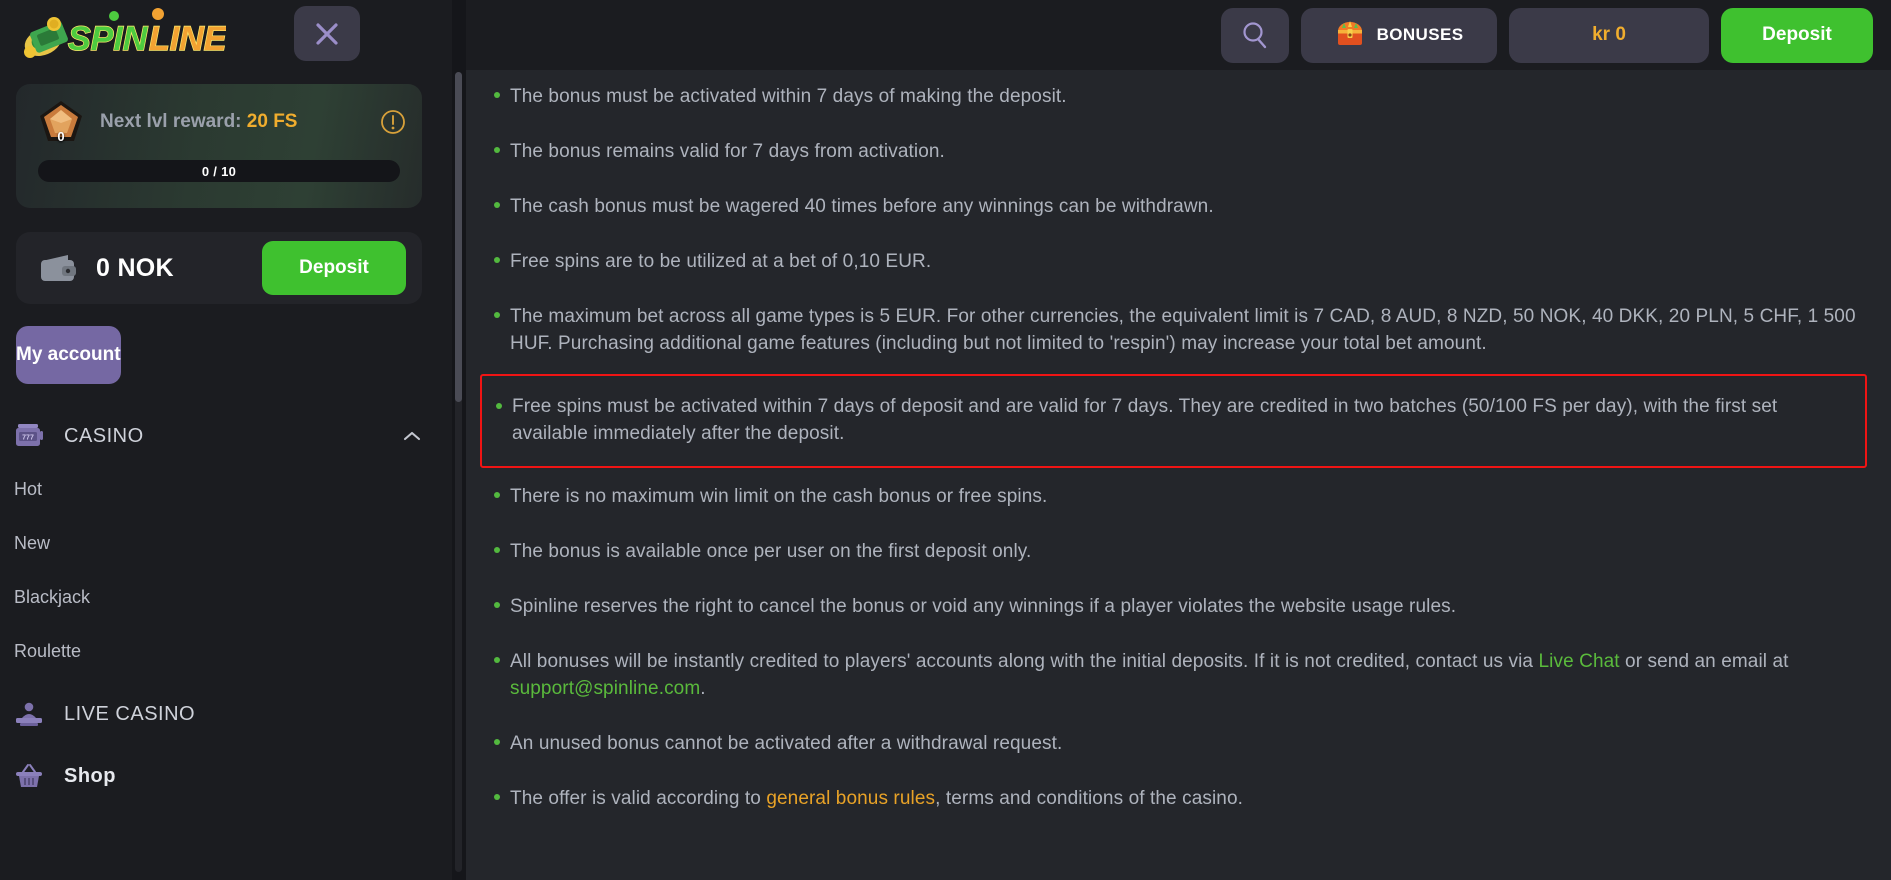 The height and width of the screenshot is (880, 1891). What do you see at coordinates (226, 543) in the screenshot?
I see `sidebar-item-new: New` at bounding box center [226, 543].